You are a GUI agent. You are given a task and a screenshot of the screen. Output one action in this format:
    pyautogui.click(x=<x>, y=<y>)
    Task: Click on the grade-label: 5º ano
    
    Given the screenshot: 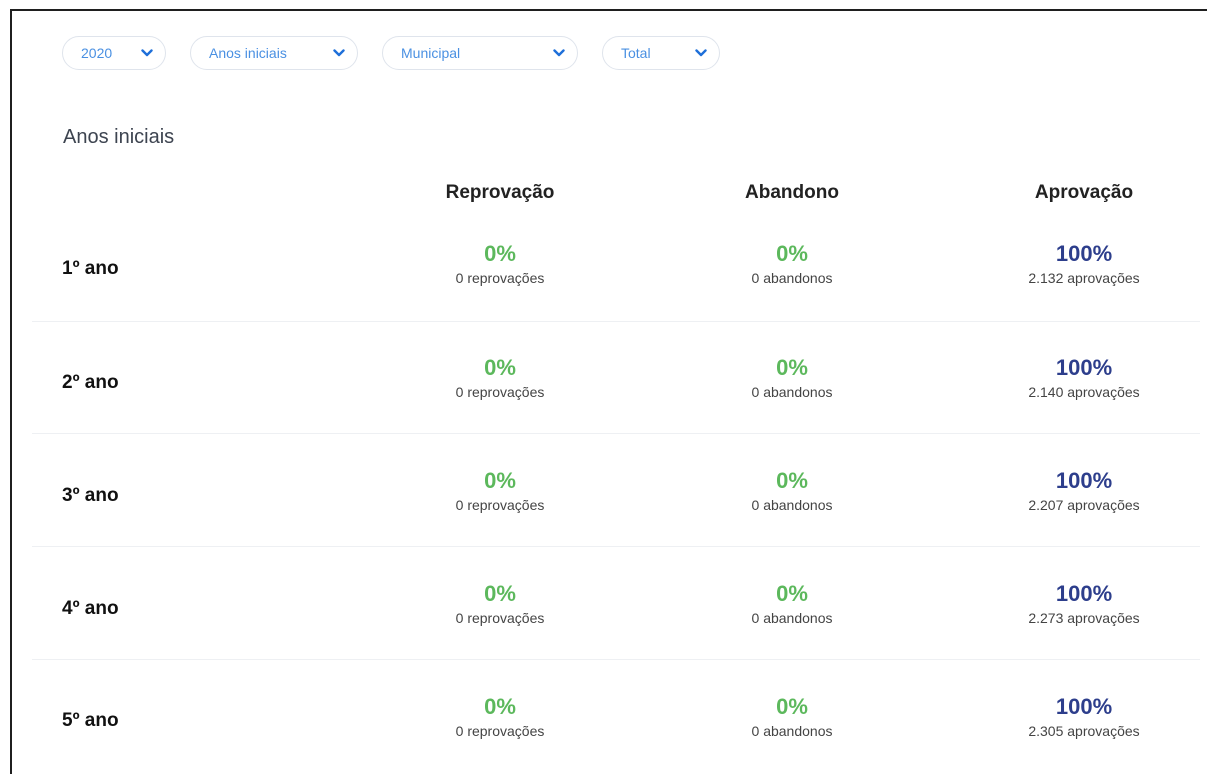 What is the action you would take?
    pyautogui.click(x=90, y=720)
    